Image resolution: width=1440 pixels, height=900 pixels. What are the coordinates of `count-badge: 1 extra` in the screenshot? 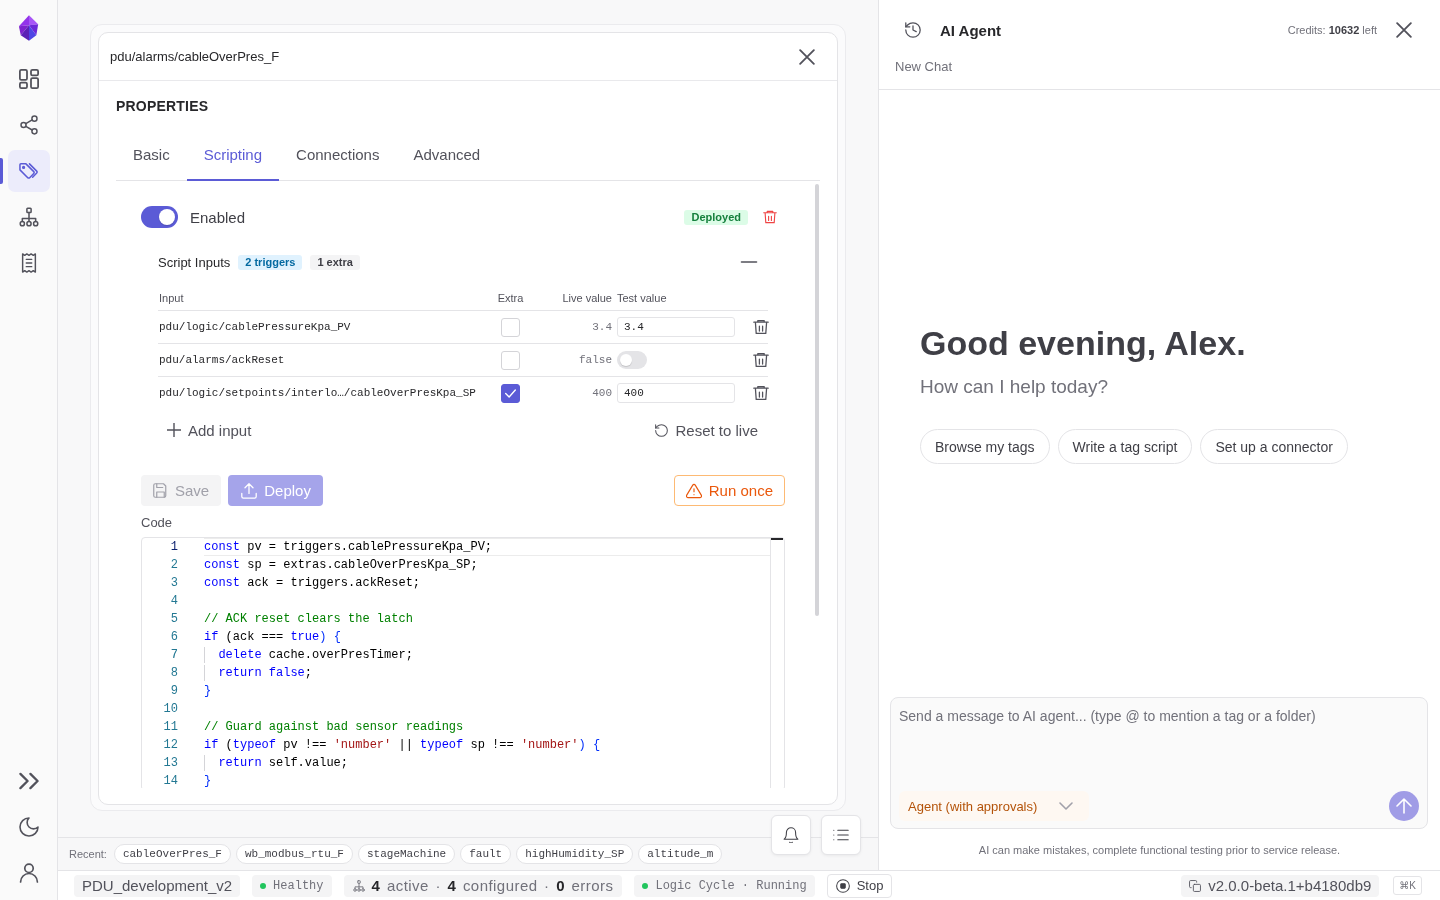 It's located at (335, 262).